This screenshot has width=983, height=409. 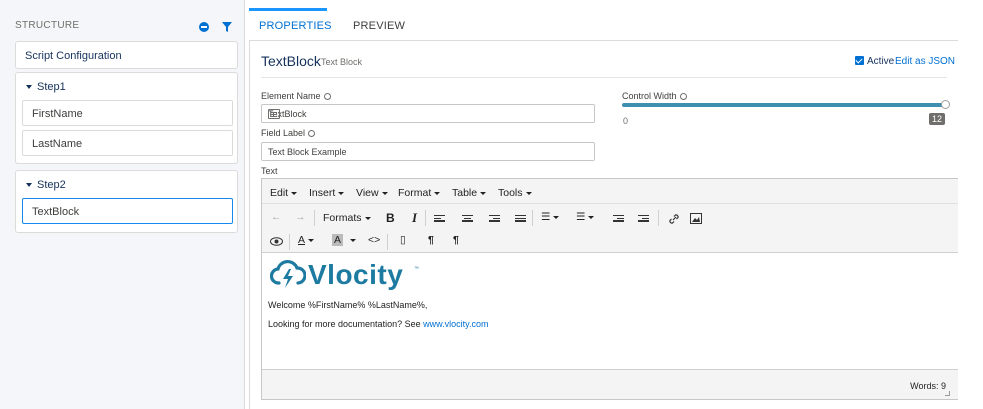 What do you see at coordinates (618, 219) in the screenshot?
I see `outdent-icon` at bounding box center [618, 219].